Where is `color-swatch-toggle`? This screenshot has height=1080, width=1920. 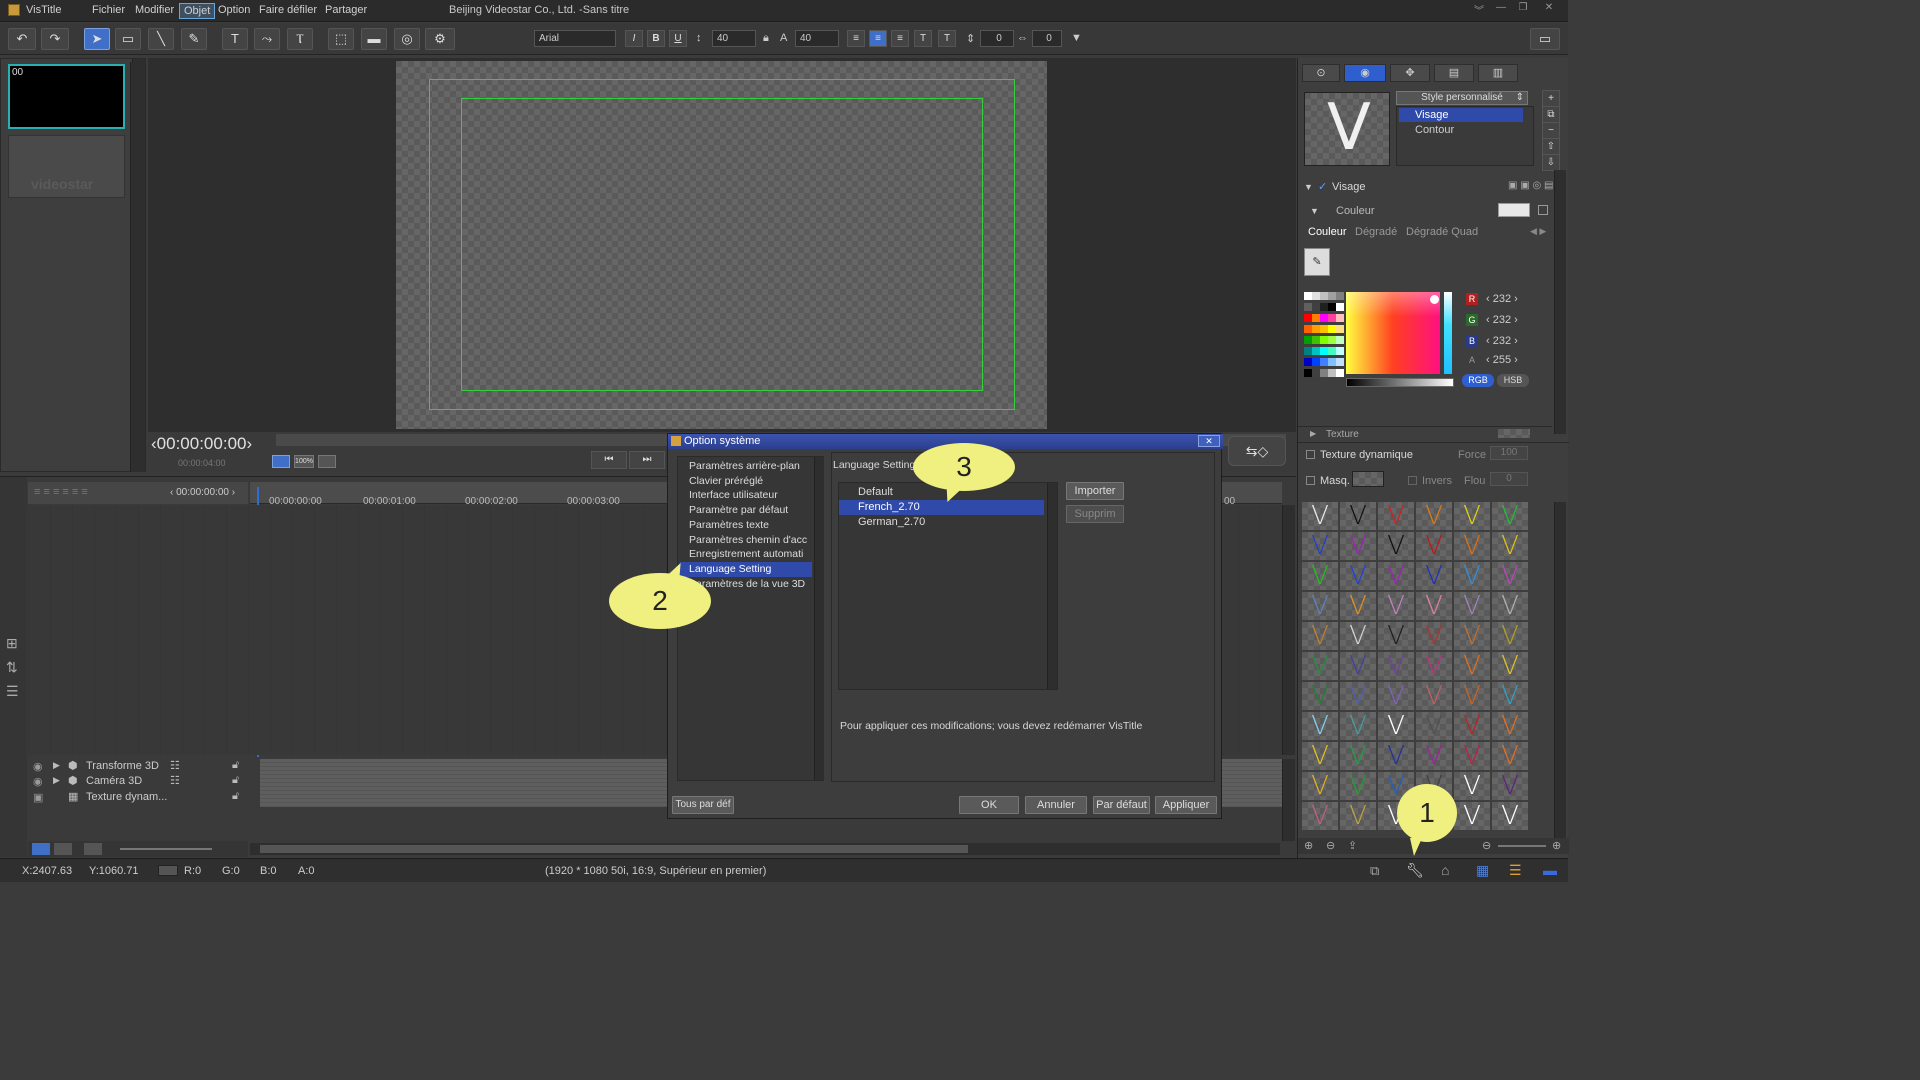
color-swatch-toggle is located at coordinates (1543, 210).